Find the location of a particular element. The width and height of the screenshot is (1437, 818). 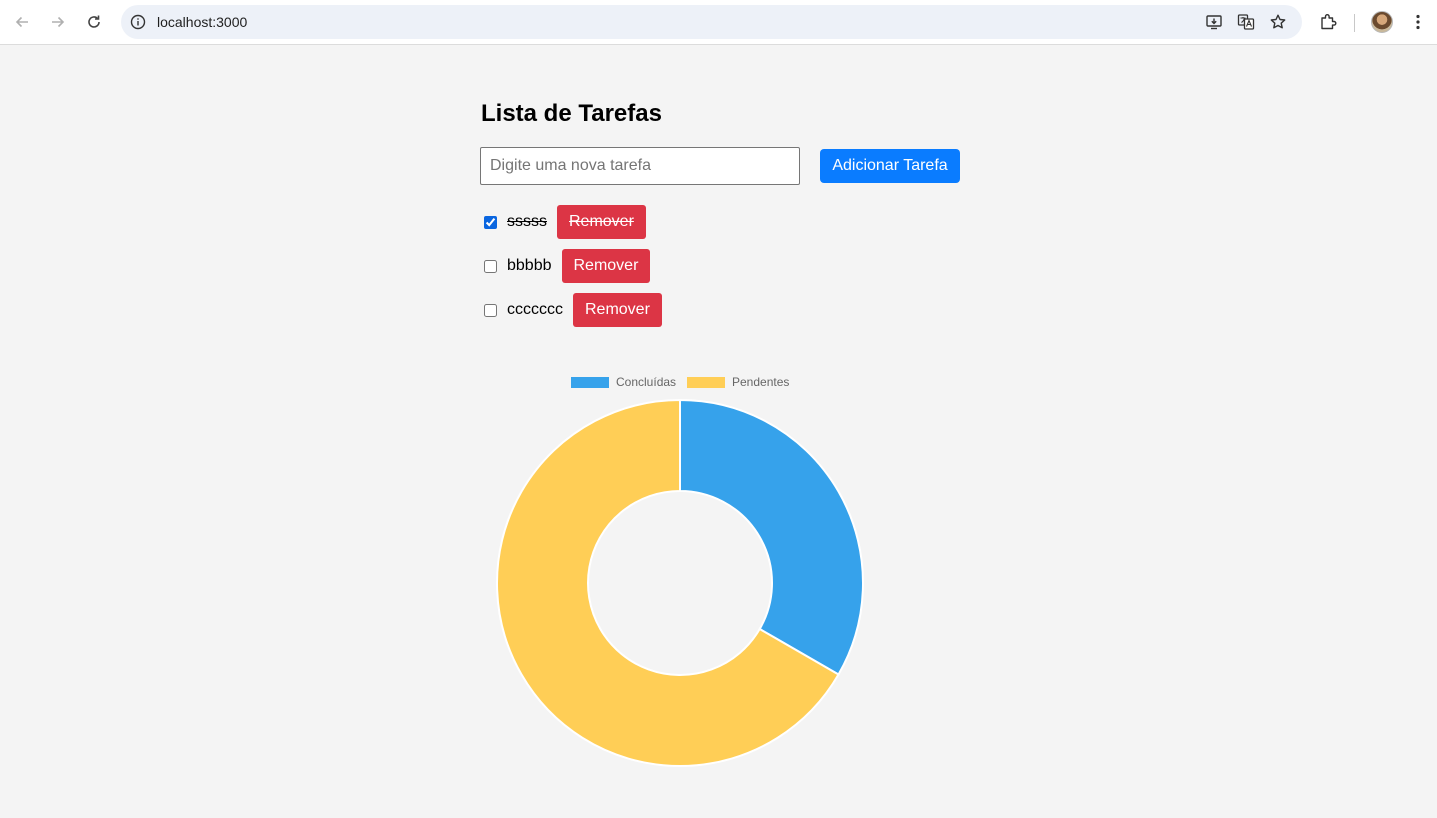

chart-slices is located at coordinates (680, 582).